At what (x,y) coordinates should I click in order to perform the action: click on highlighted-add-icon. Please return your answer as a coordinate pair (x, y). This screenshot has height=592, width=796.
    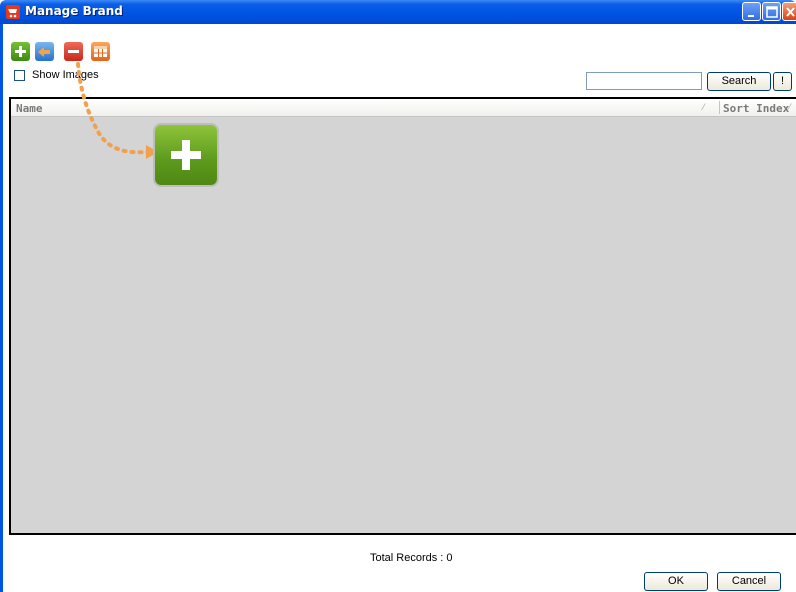
    Looking at the image, I should click on (186, 155).